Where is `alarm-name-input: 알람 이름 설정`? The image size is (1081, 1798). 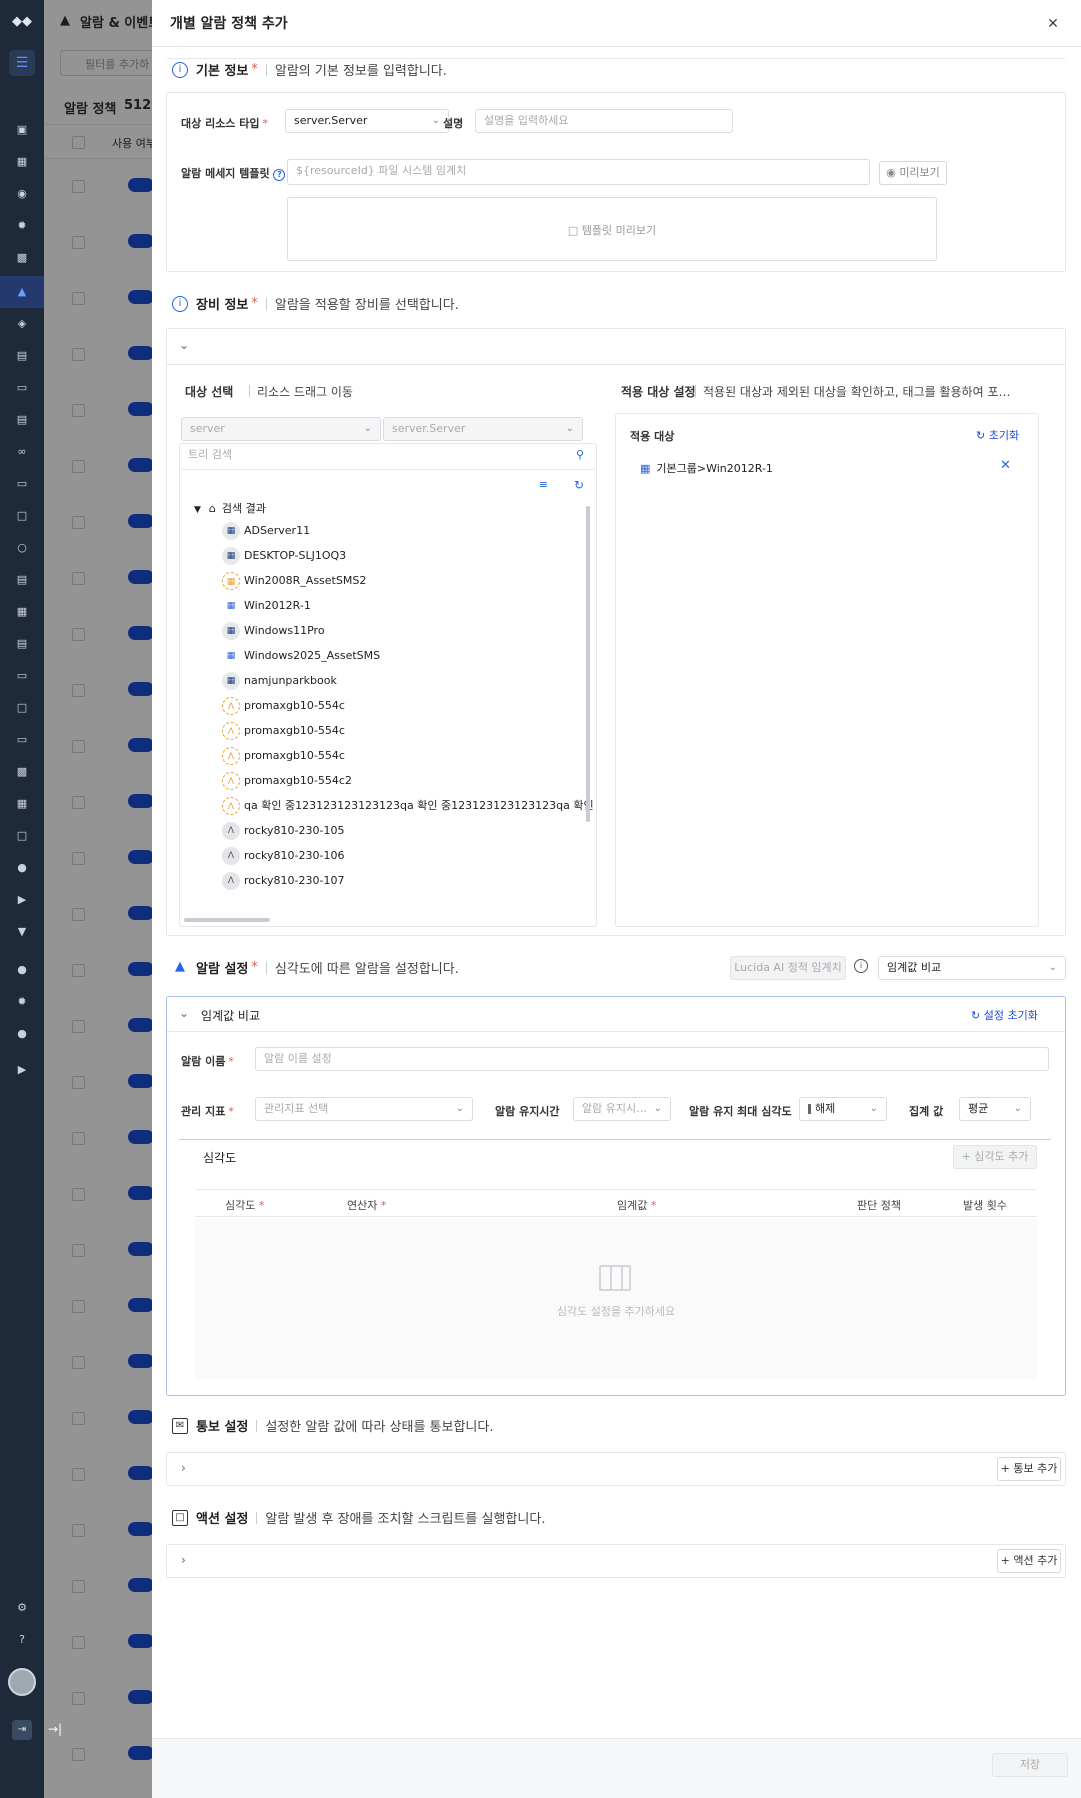 alarm-name-input: 알람 이름 설정 is located at coordinates (652, 1059).